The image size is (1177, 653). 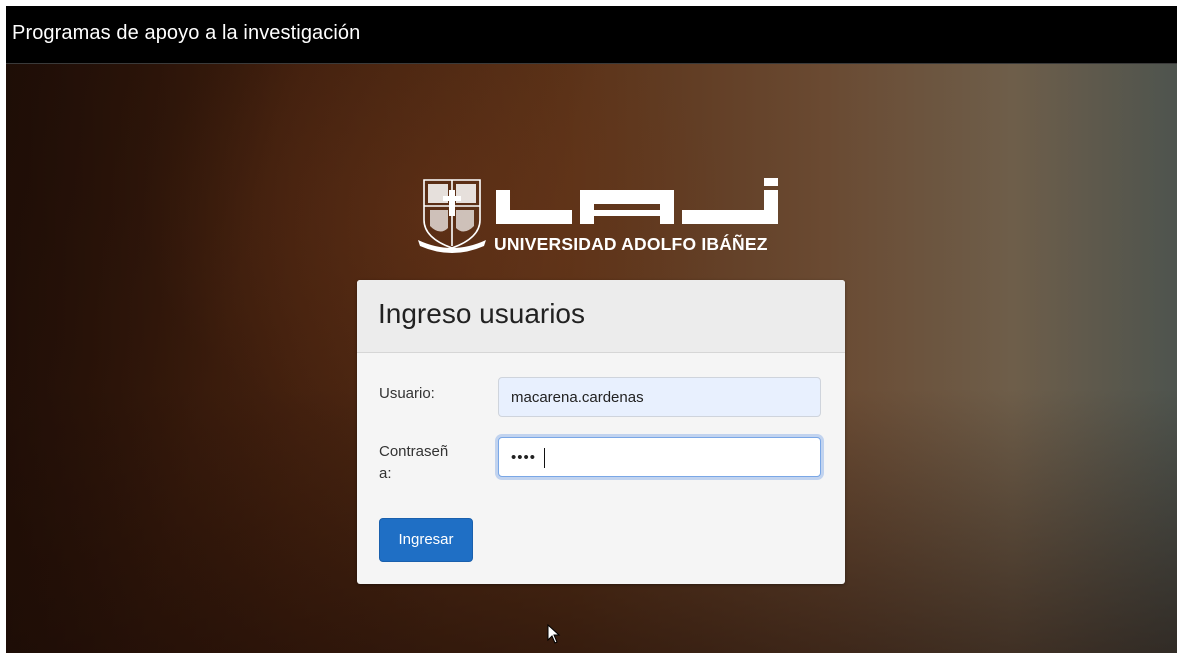 What do you see at coordinates (524, 457) in the screenshot?
I see `password-mask: ••••` at bounding box center [524, 457].